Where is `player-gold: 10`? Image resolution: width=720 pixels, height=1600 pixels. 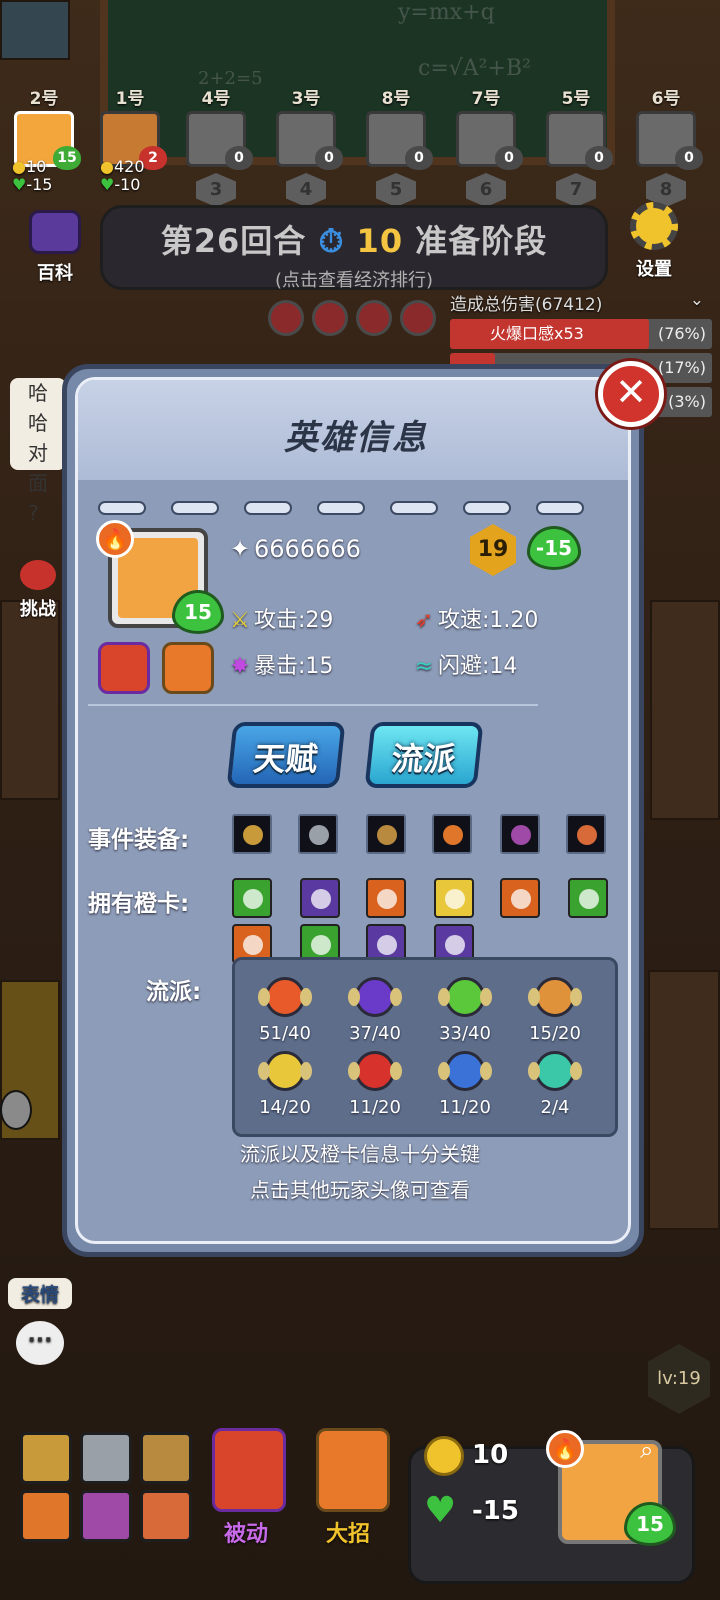 player-gold: 10 is located at coordinates (36, 166).